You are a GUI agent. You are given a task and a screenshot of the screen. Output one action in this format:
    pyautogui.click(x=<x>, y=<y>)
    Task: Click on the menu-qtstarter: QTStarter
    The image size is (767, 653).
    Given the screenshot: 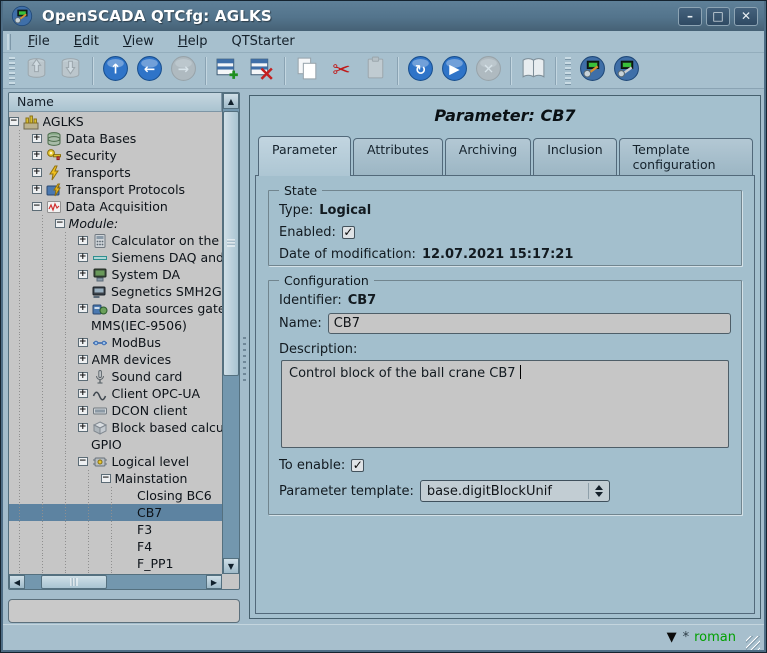 What is the action you would take?
    pyautogui.click(x=262, y=41)
    